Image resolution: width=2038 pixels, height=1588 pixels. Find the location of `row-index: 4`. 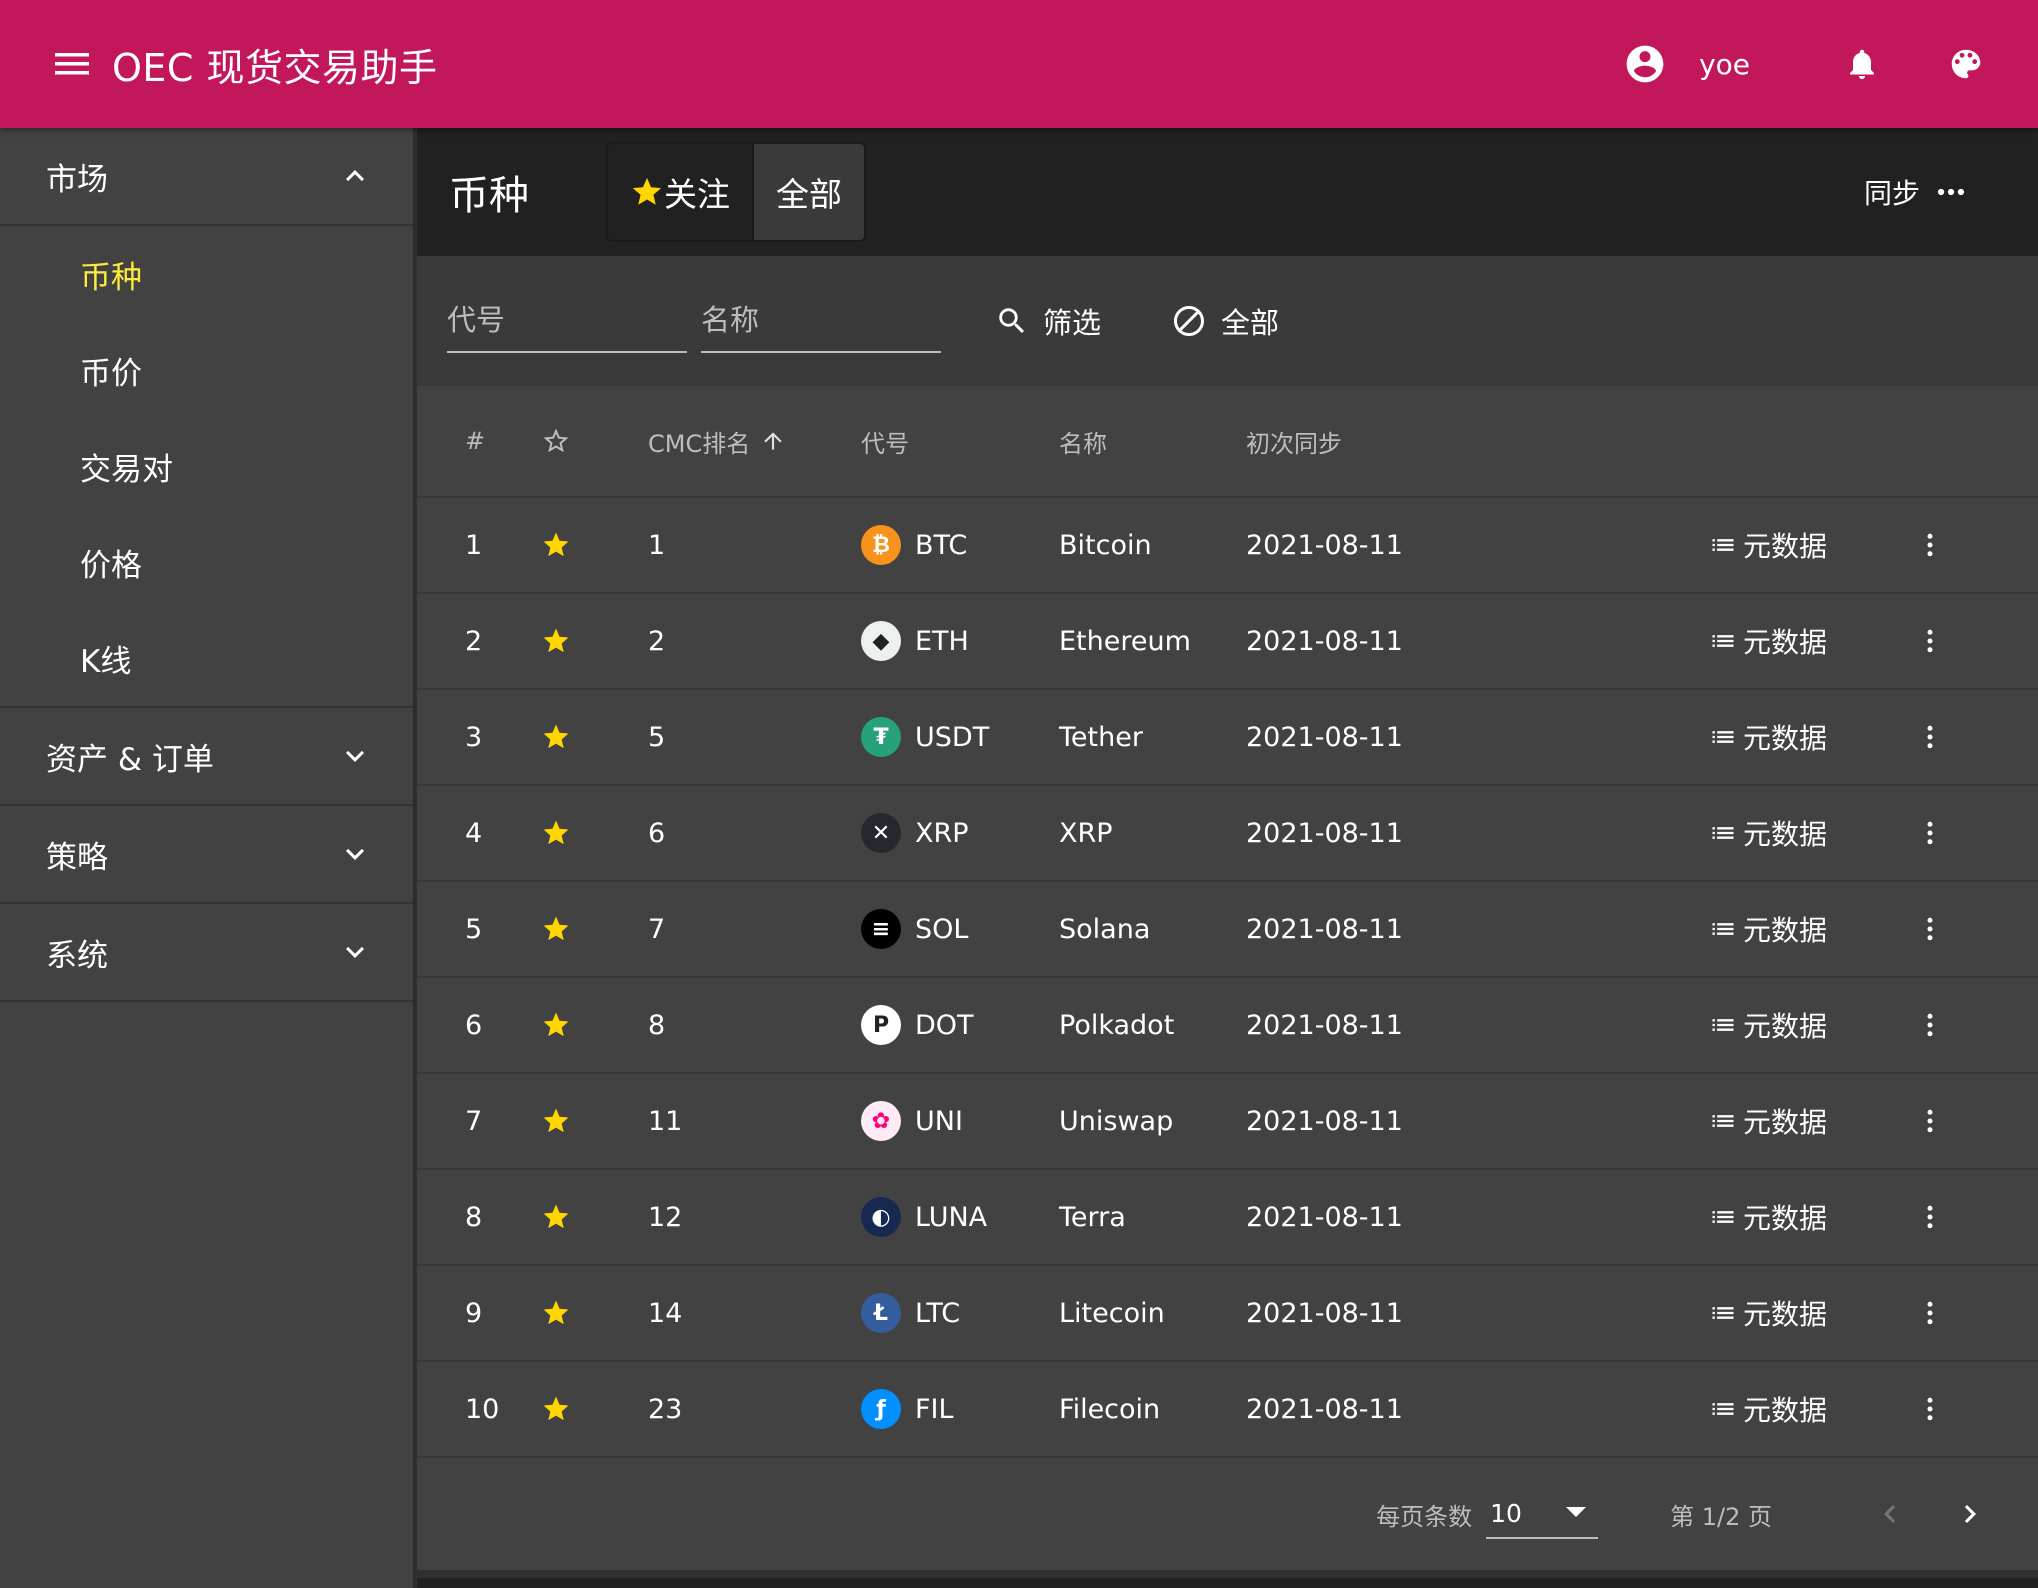

row-index: 4 is located at coordinates (474, 833).